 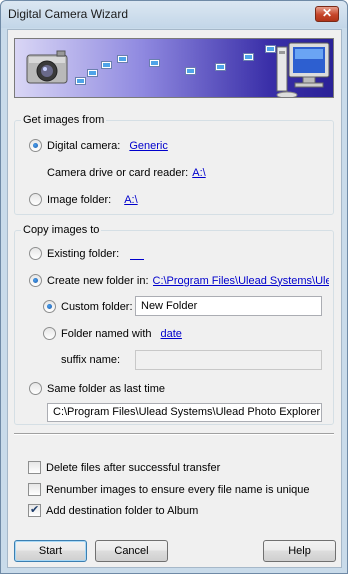 What do you see at coordinates (171, 334) in the screenshot?
I see `named-with-link: date` at bounding box center [171, 334].